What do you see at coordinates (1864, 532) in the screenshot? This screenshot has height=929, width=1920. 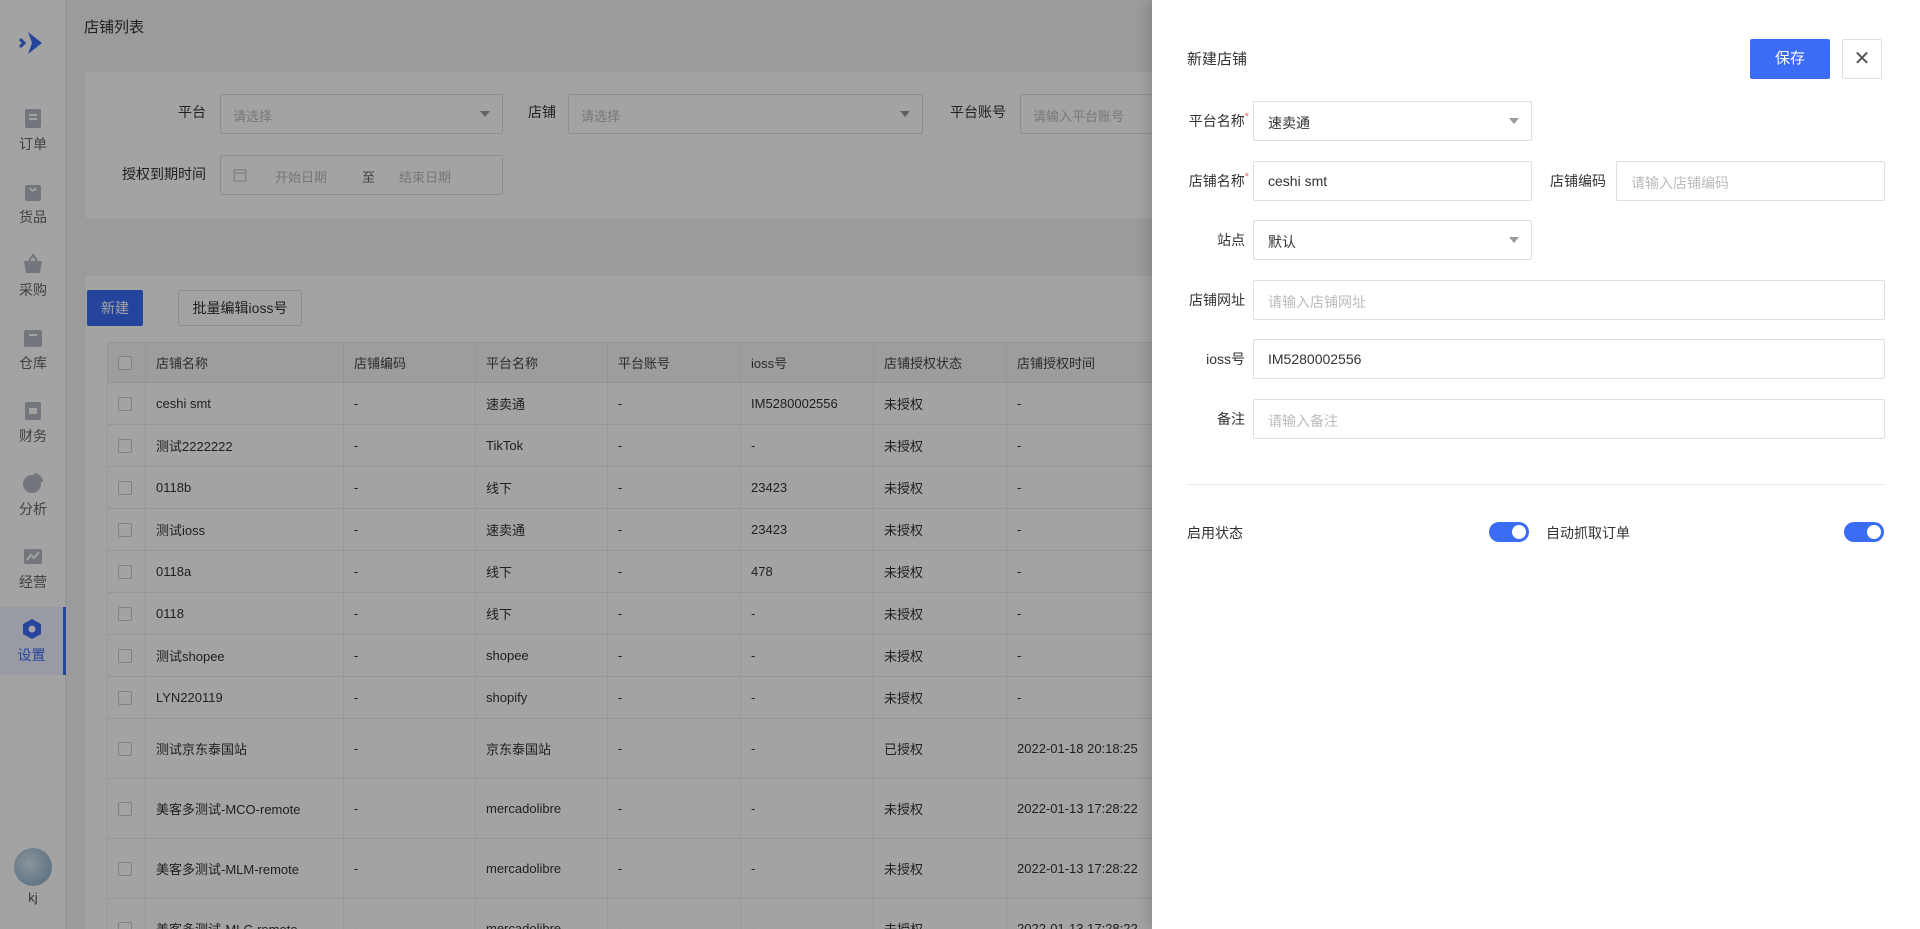 I see `auto-fetch-orders-toggle` at bounding box center [1864, 532].